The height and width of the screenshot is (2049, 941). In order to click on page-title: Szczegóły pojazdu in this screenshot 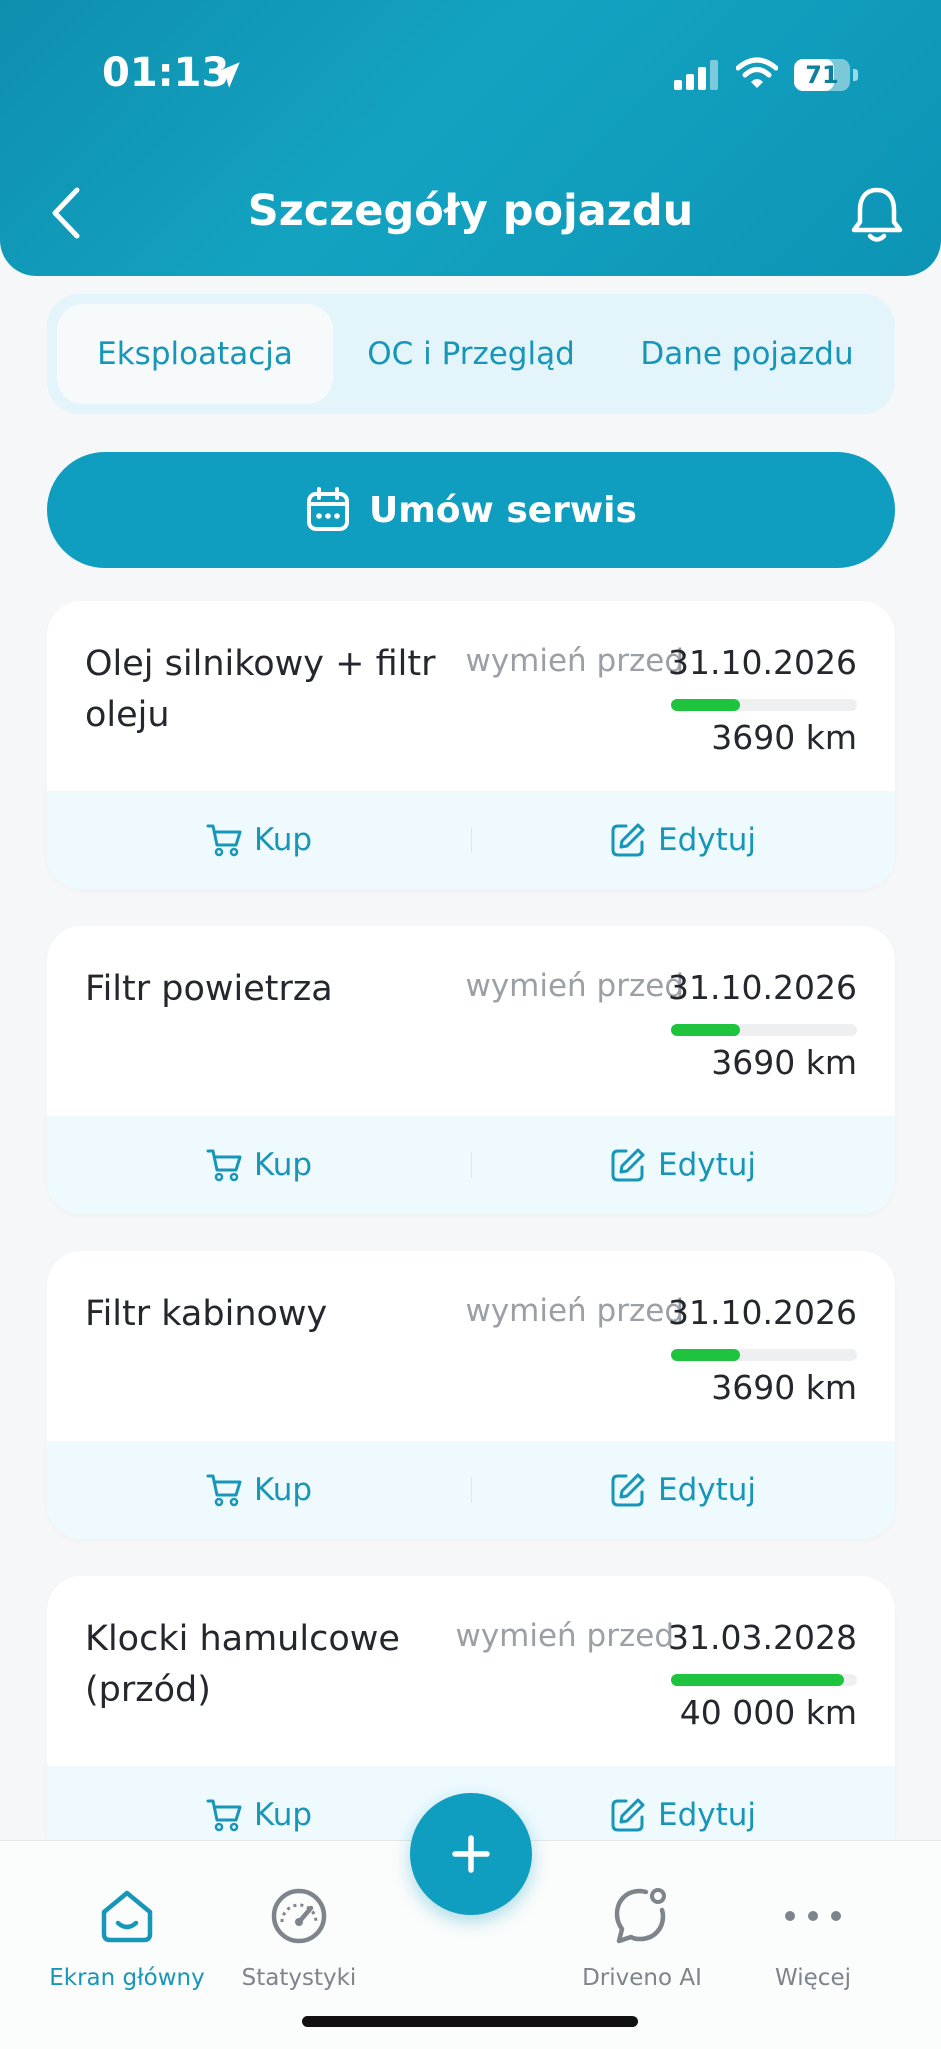, I will do `click(470, 211)`.